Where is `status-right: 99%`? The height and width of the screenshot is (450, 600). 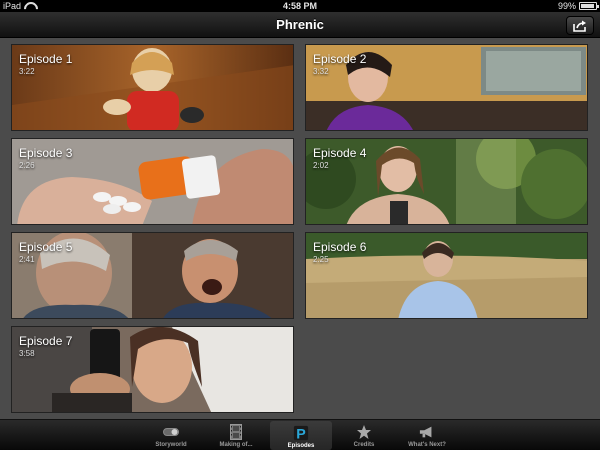 status-right: 99% is located at coordinates (578, 6).